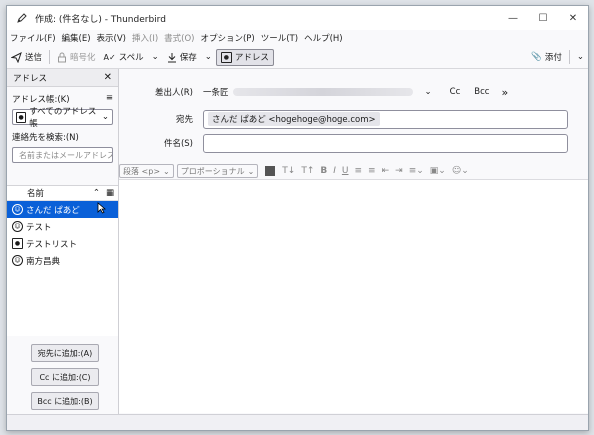 This screenshot has height=435, width=594. What do you see at coordinates (173, 93) in the screenshot?
I see `from-label: 差出人(R)` at bounding box center [173, 93].